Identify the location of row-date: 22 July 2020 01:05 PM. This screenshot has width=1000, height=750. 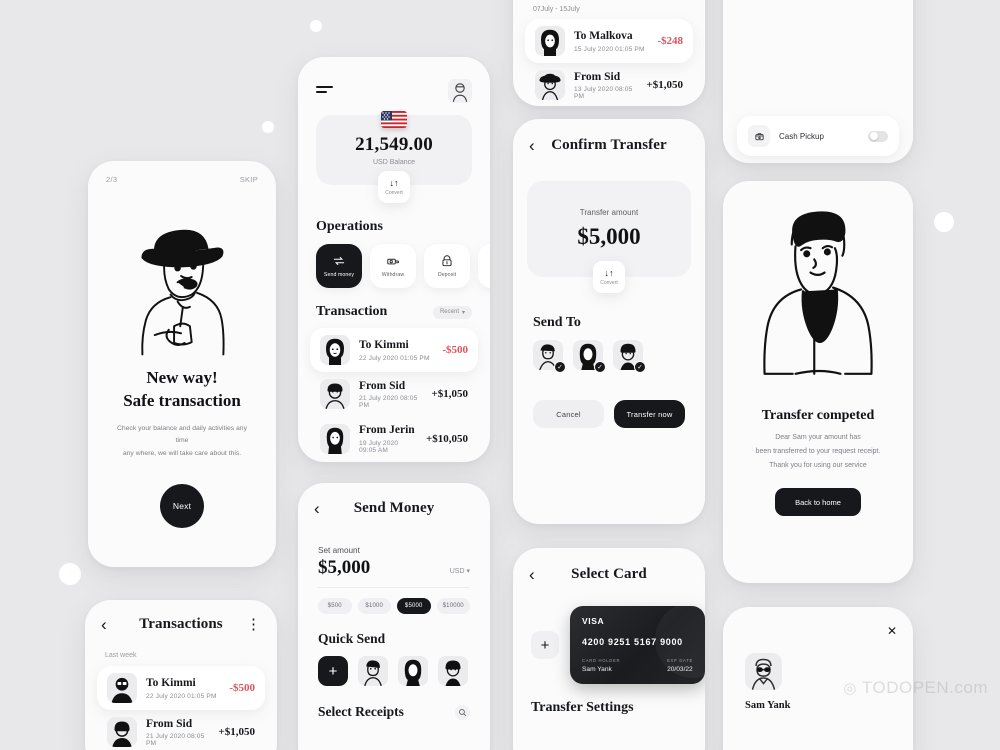
(181, 696).